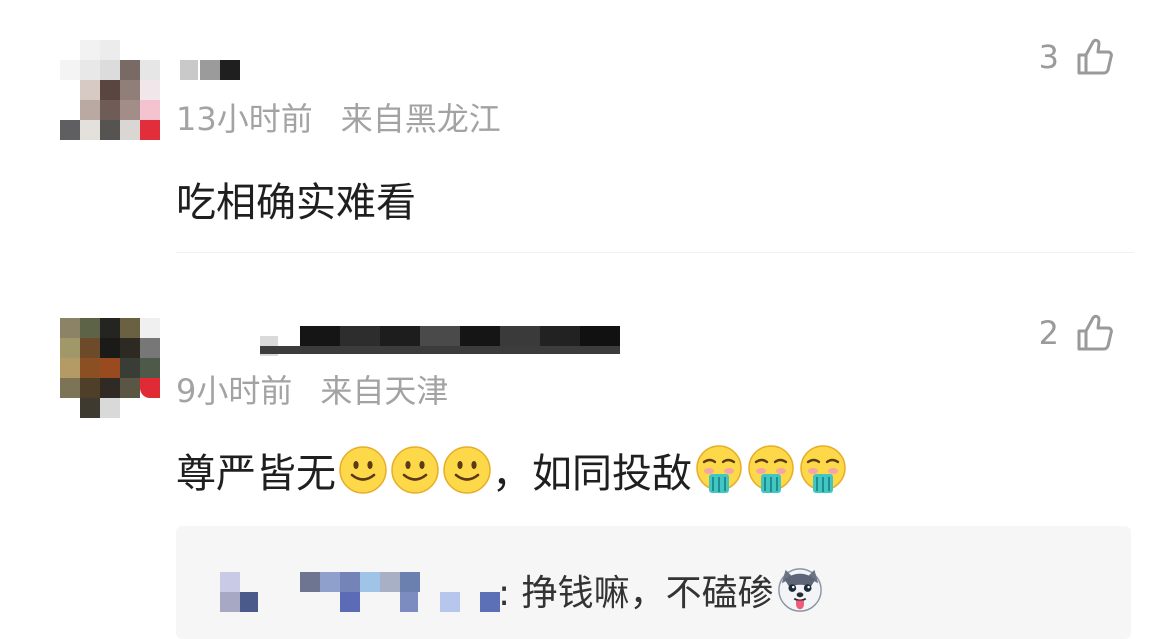 Image resolution: width=1170 pixels, height=639 pixels. What do you see at coordinates (234, 391) in the screenshot?
I see `comment-time: 9小时前` at bounding box center [234, 391].